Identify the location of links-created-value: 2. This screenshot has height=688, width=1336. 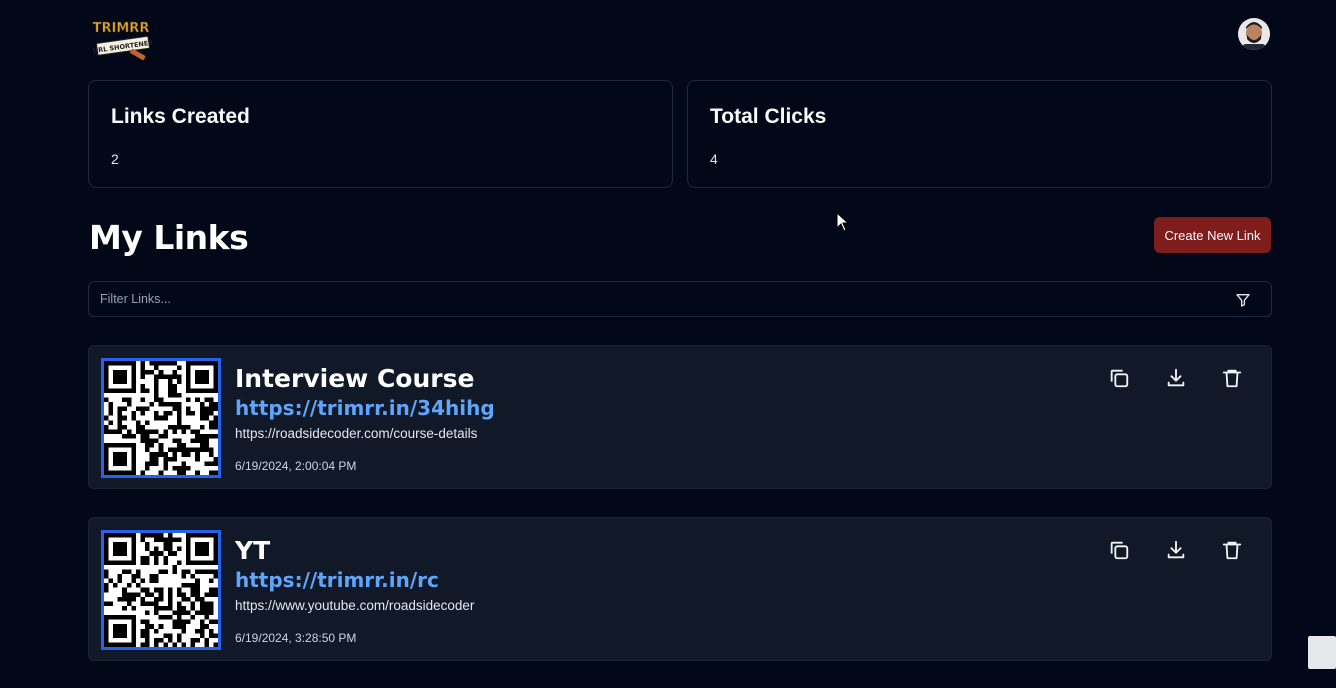
(115, 159).